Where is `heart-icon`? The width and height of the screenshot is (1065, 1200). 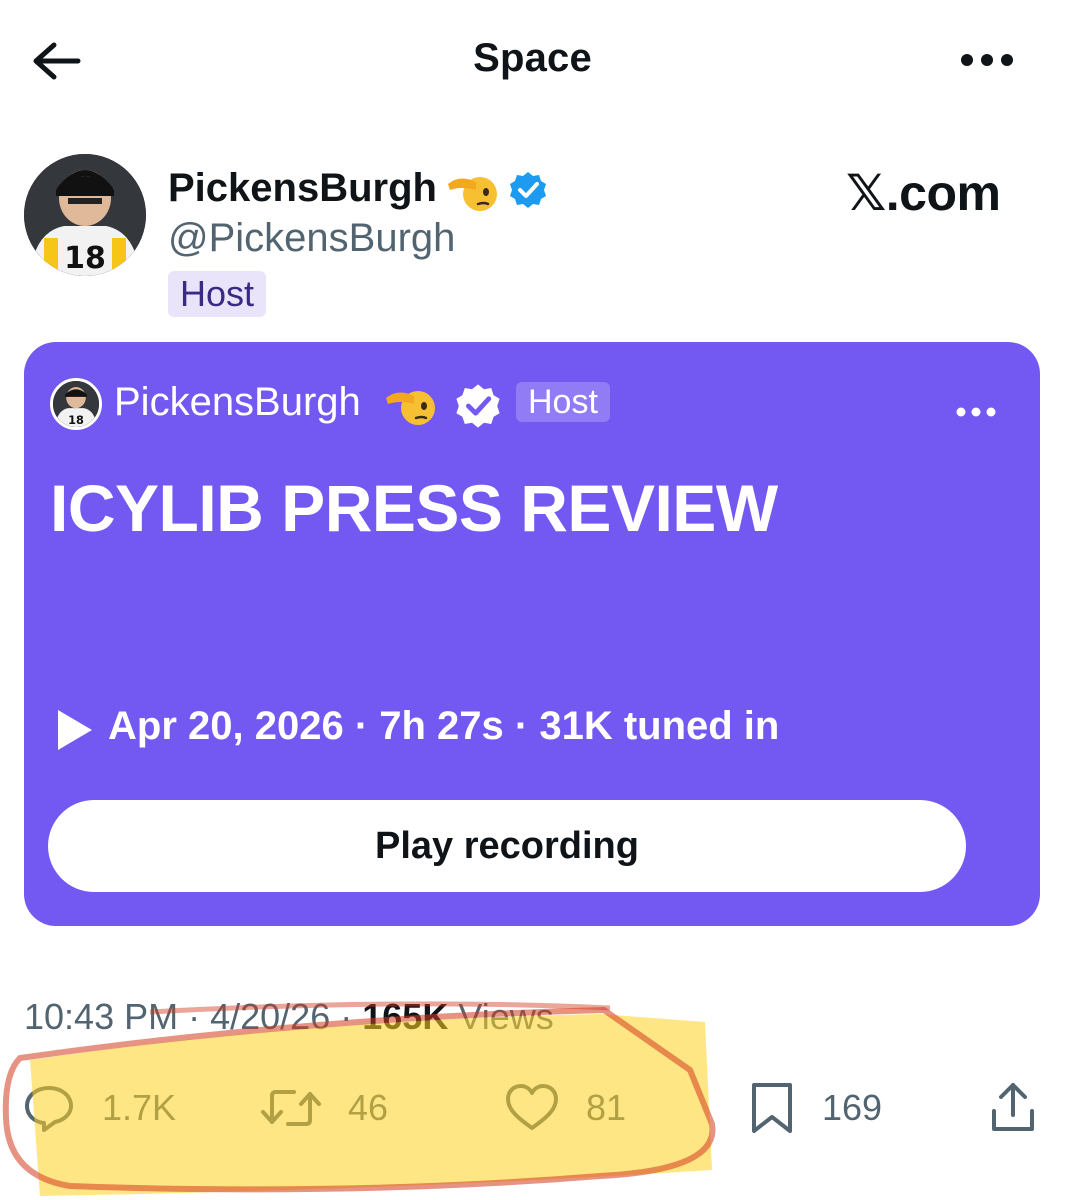
heart-icon is located at coordinates (532, 1107).